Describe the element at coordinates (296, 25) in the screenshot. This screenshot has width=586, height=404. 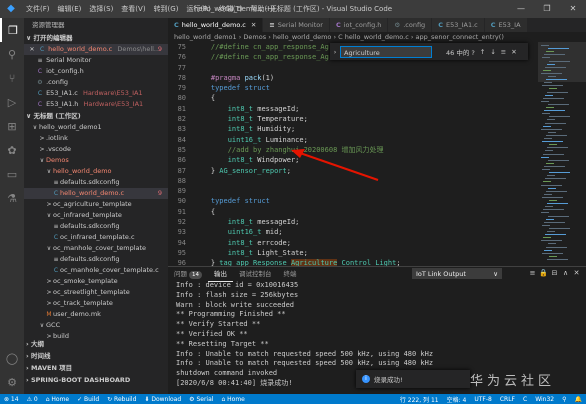
I see `tab-serial-monitor: ≡ Serial Monitor` at that location.